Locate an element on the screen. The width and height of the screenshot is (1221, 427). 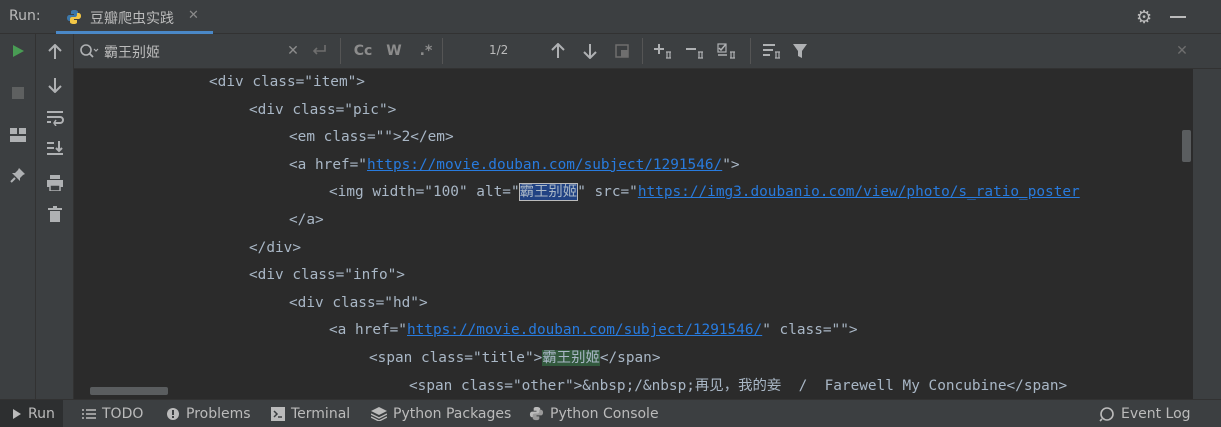
code-text: <em class="">2</em> is located at coordinates (371, 137).